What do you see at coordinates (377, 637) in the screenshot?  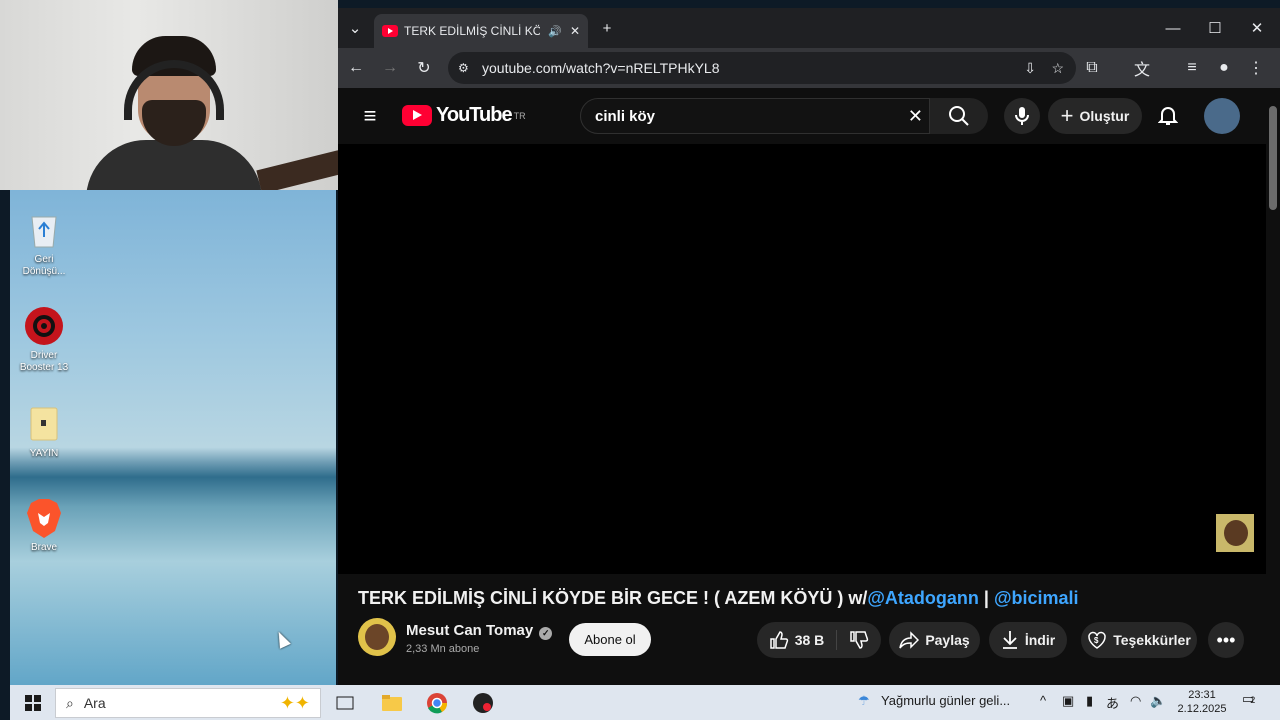 I see `channel-avatar` at bounding box center [377, 637].